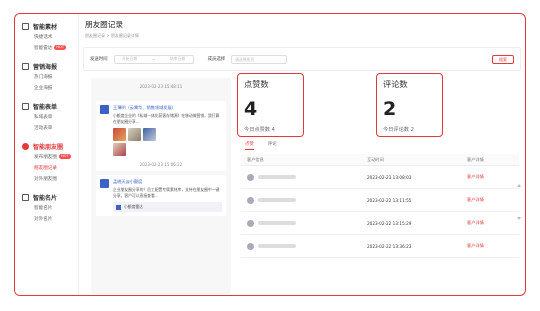 This screenshot has height=311, width=540. Describe the element at coordinates (380, 246) in the screenshot. I see `table-row: 2023-02-22 13:36:23 客户详情` at that location.